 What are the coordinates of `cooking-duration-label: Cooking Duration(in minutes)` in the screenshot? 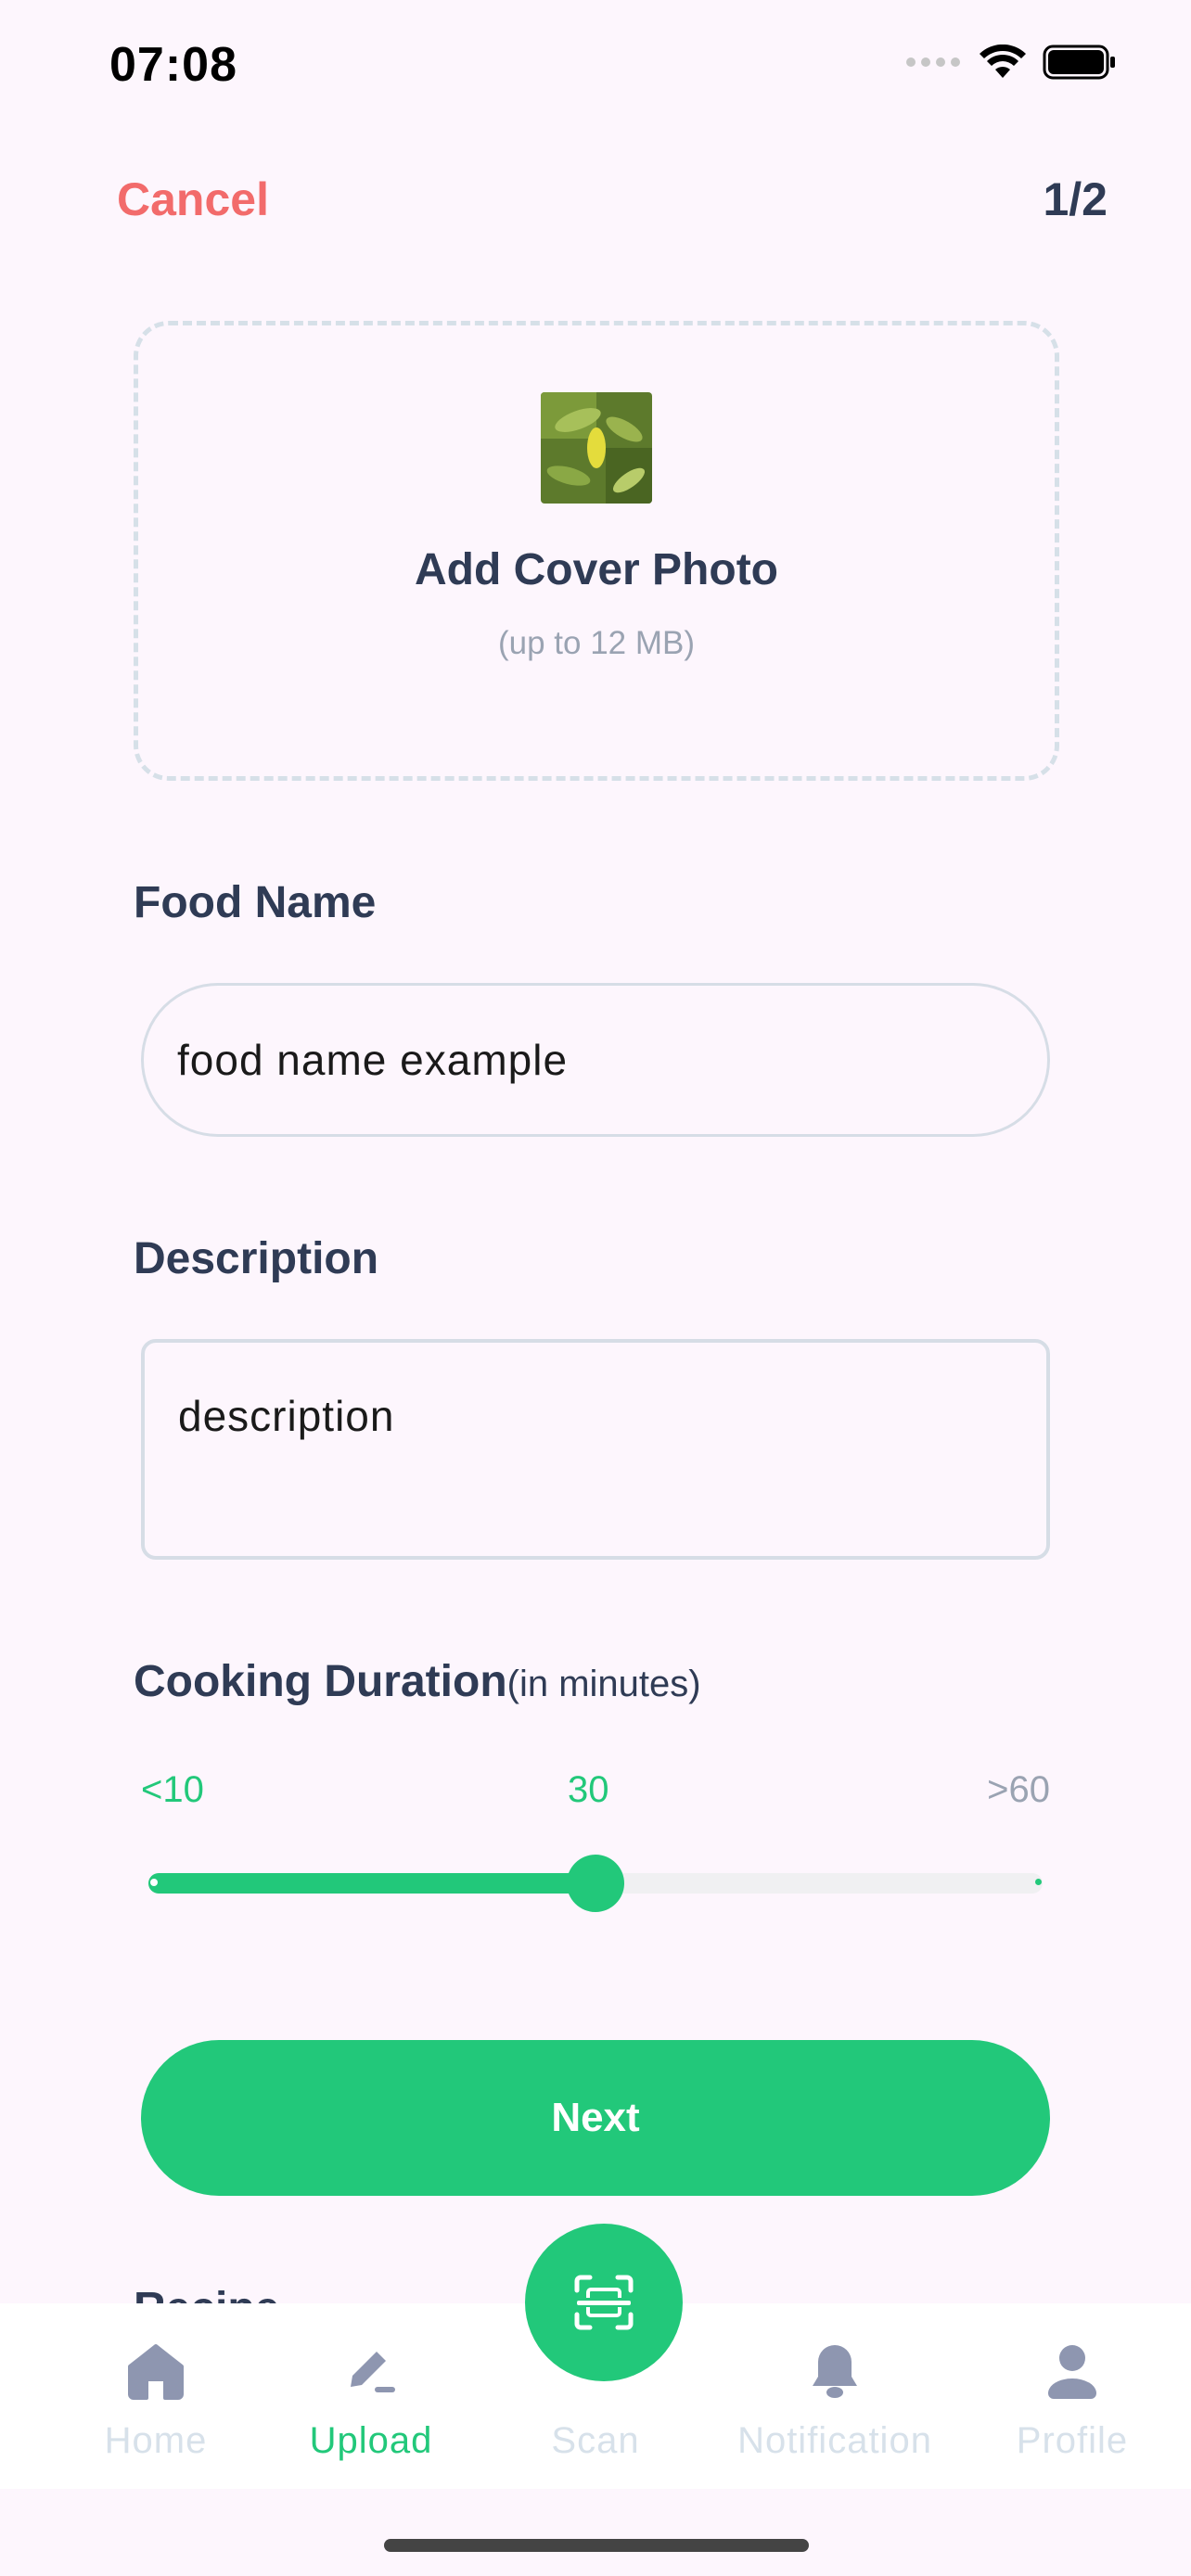 It's located at (417, 1681).